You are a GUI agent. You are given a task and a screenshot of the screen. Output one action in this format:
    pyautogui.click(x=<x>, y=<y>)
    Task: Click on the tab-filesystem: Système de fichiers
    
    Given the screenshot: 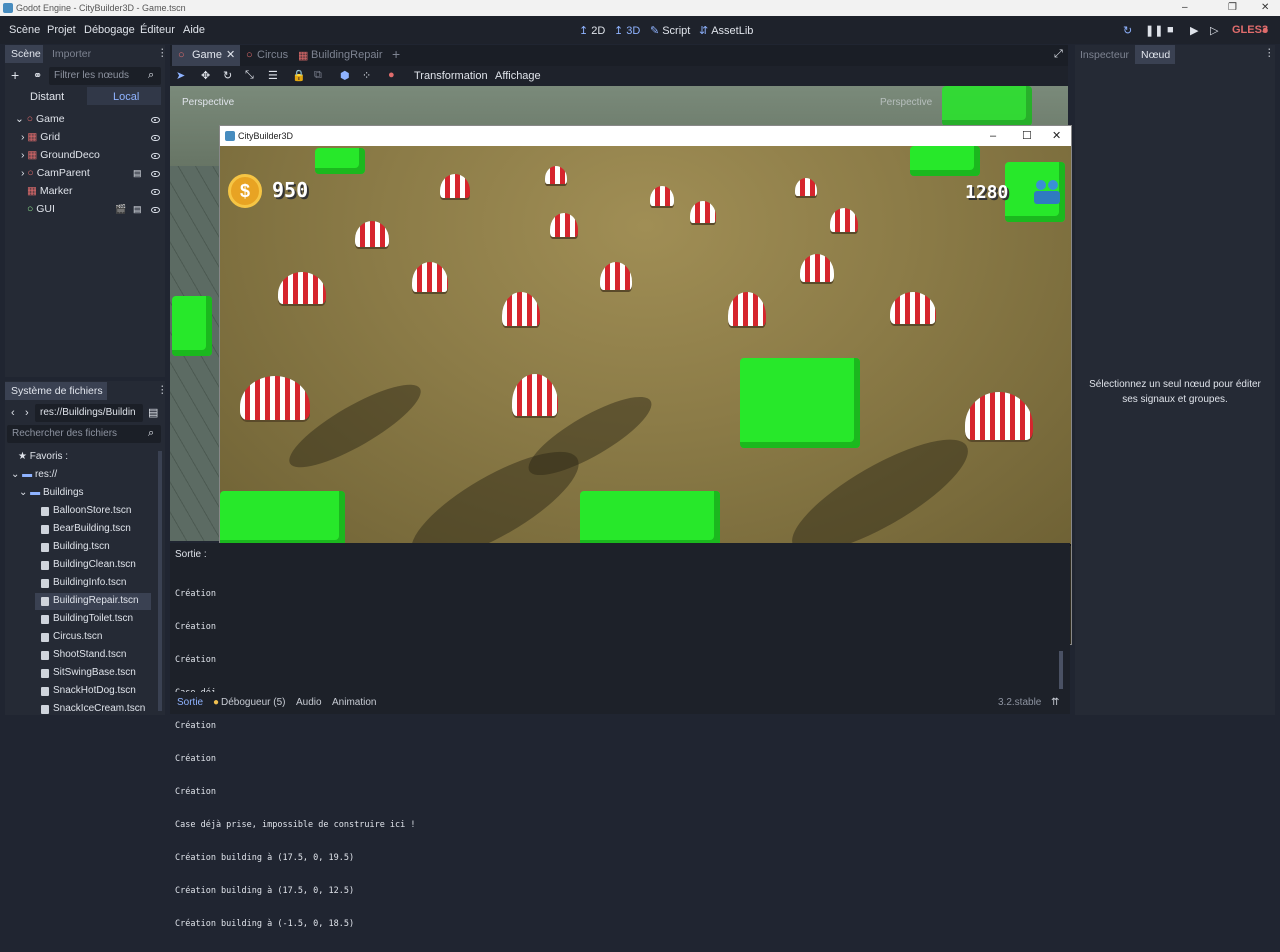 What is the action you would take?
    pyautogui.click(x=56, y=391)
    